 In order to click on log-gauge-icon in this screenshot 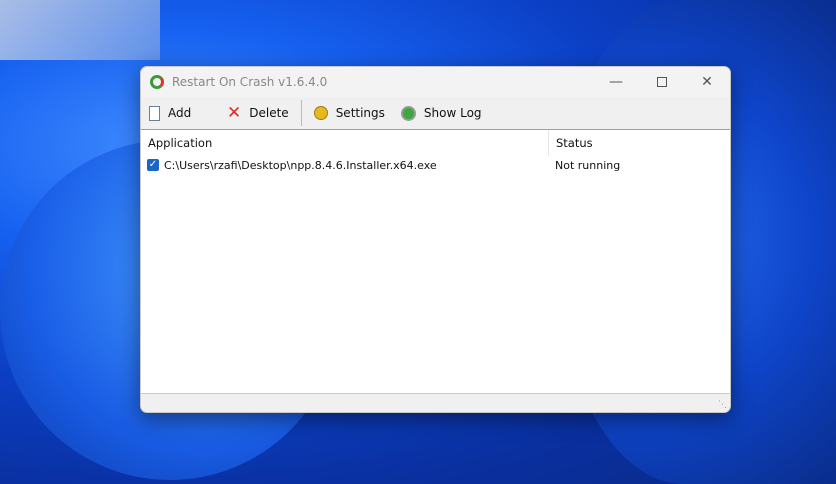, I will do `click(408, 113)`.